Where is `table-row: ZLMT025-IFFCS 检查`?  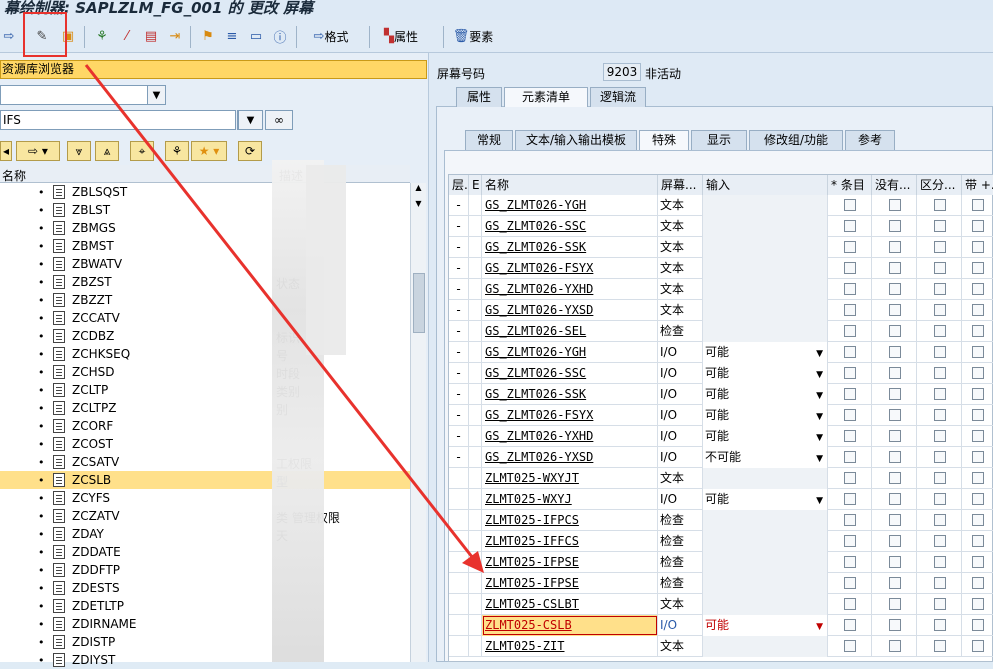 table-row: ZLMT025-IFFCS 检查 is located at coordinates (721, 541).